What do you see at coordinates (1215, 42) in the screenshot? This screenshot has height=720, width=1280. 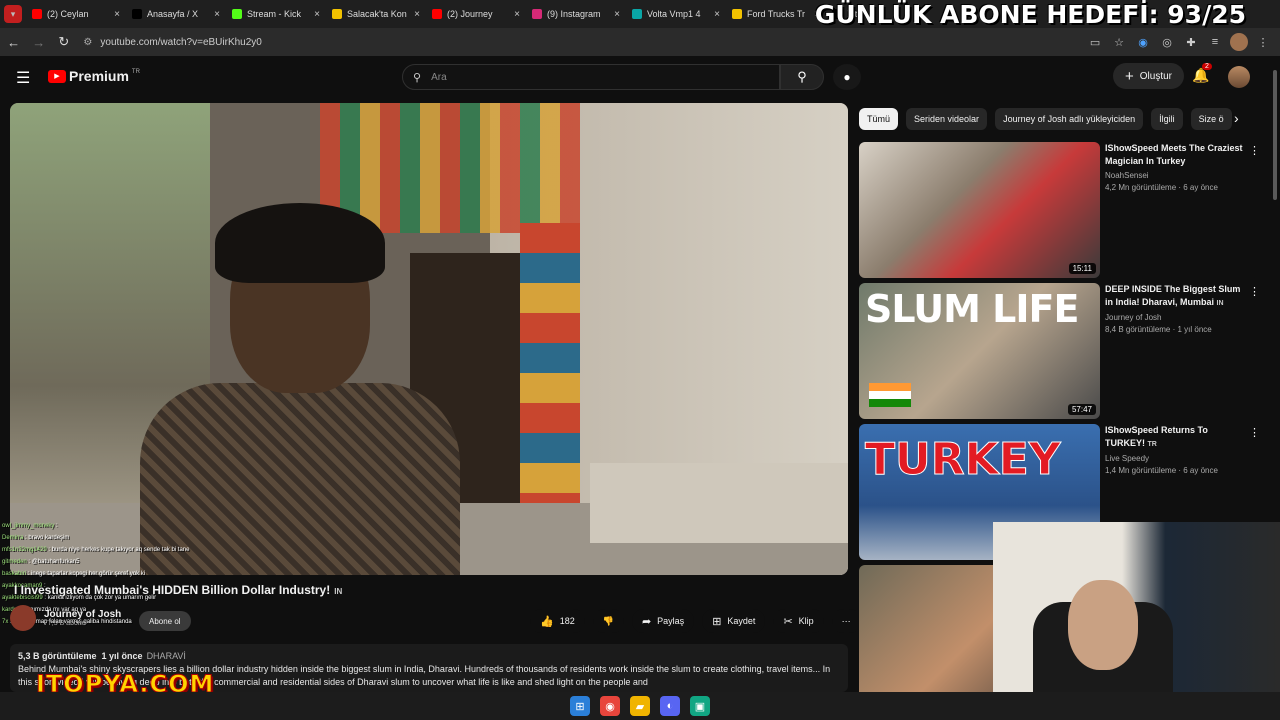 I see `tab-list-icon: ≡` at bounding box center [1215, 42].